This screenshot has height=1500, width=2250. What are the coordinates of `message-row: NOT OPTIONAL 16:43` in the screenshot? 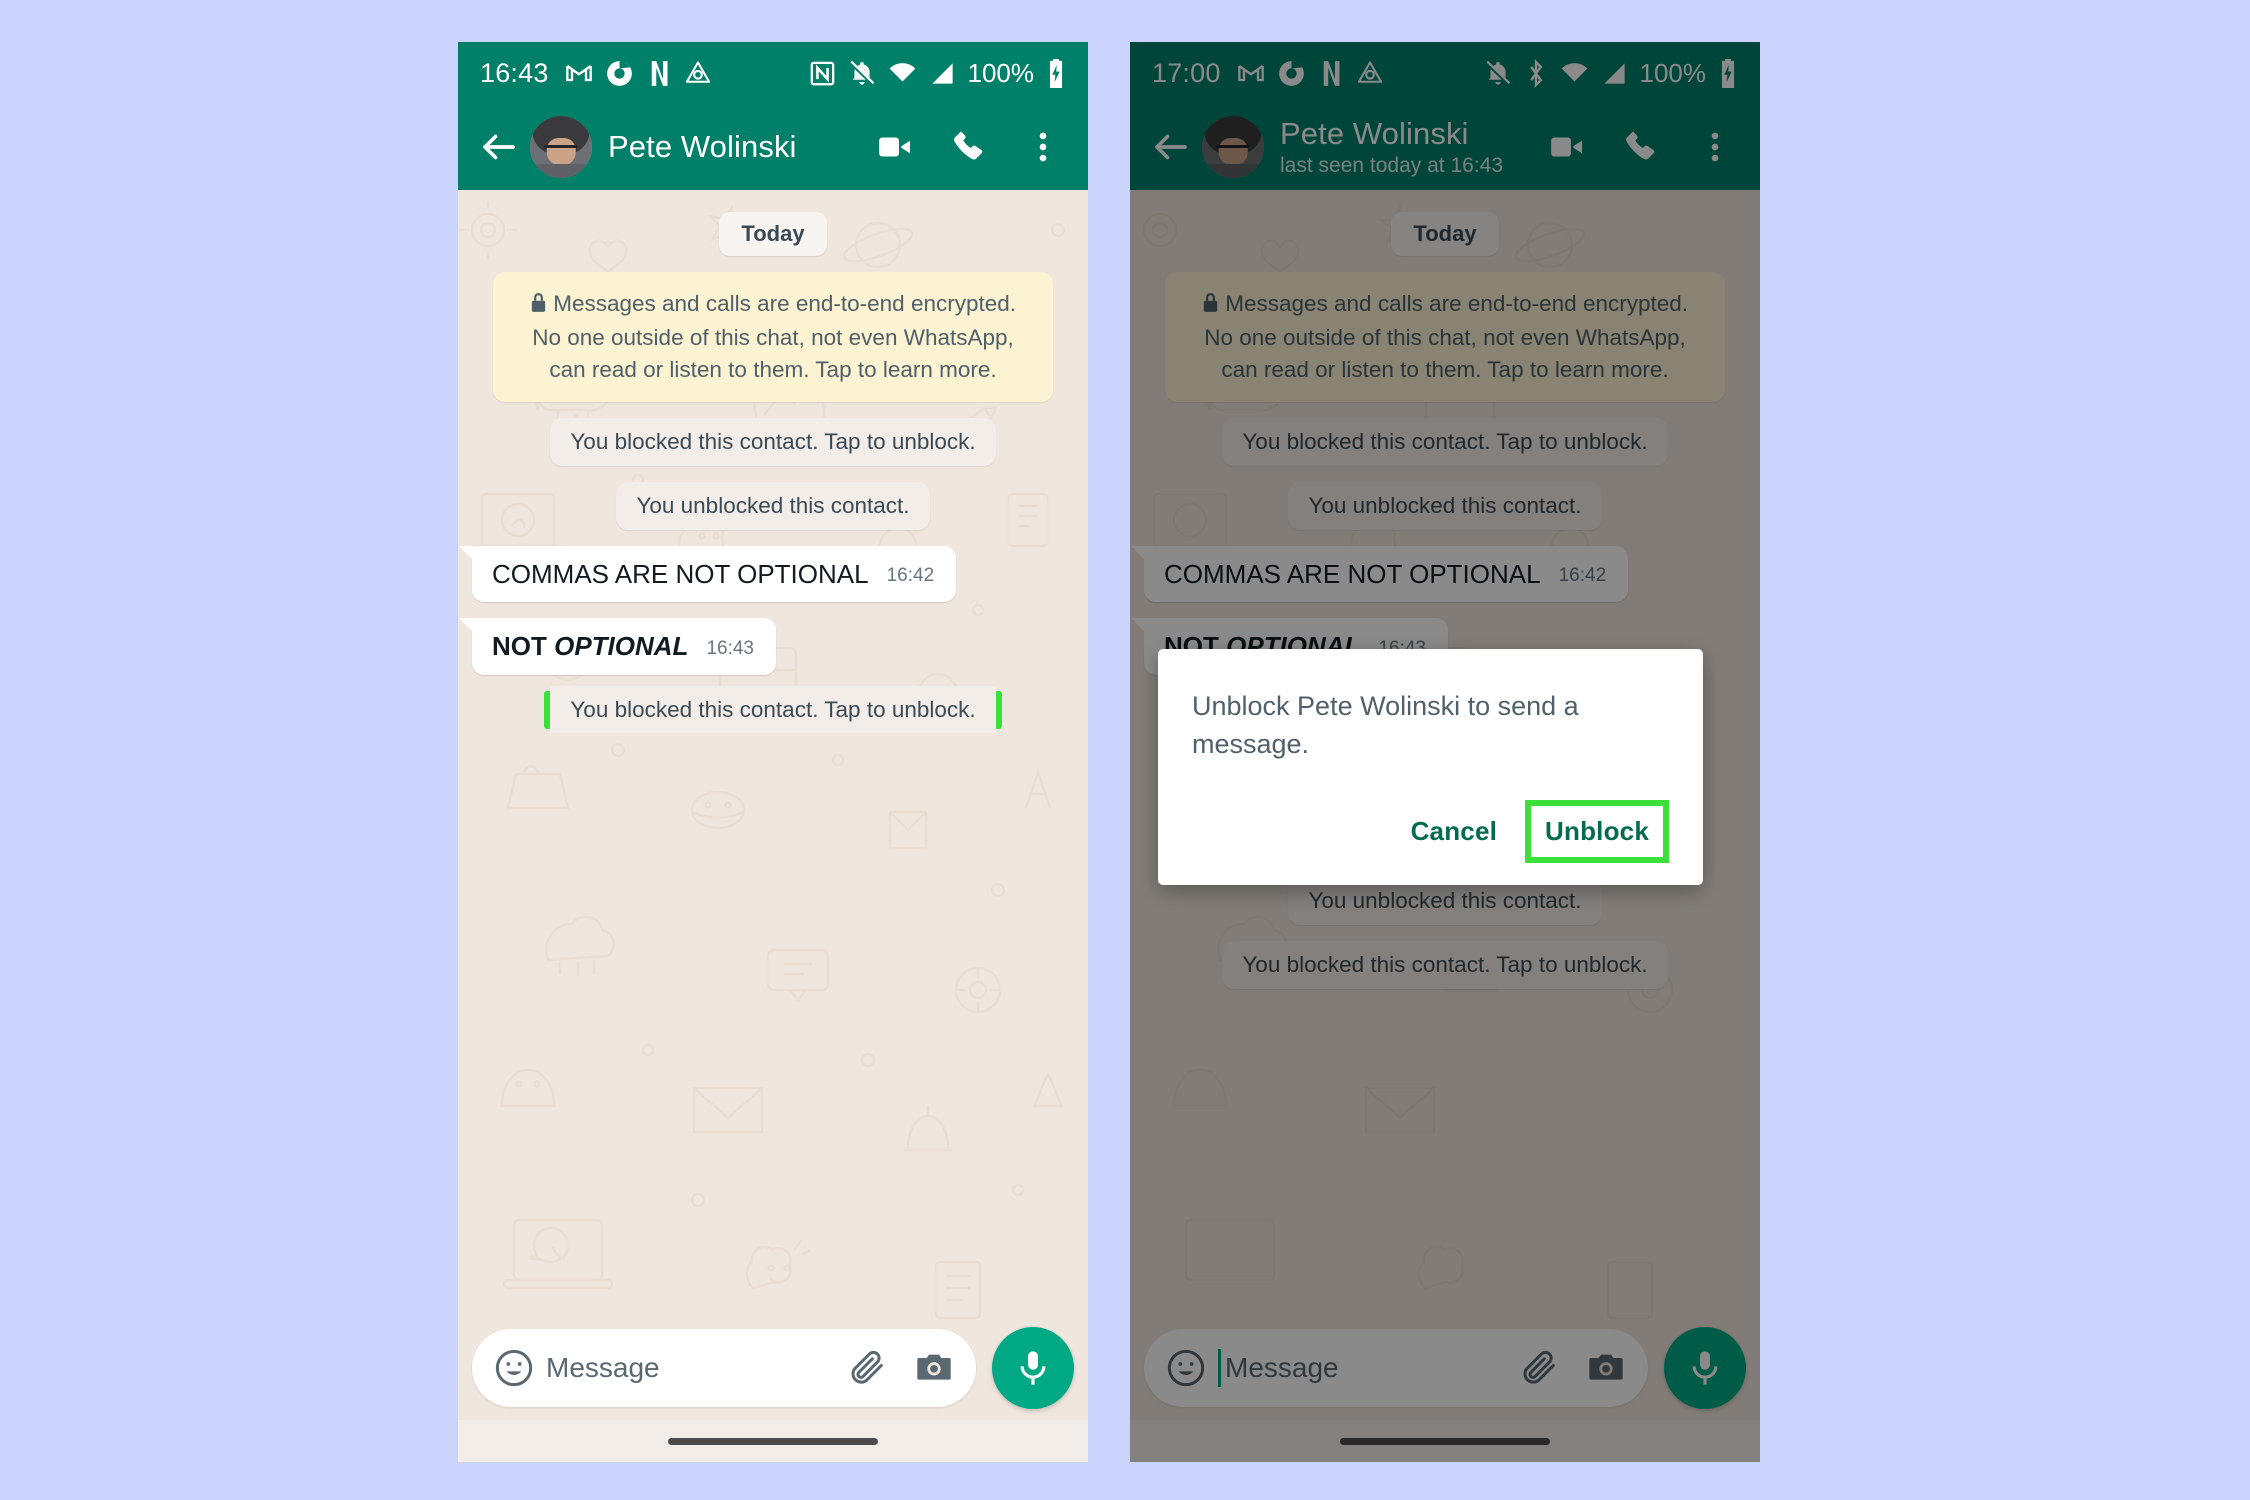 It's located at (766, 647).